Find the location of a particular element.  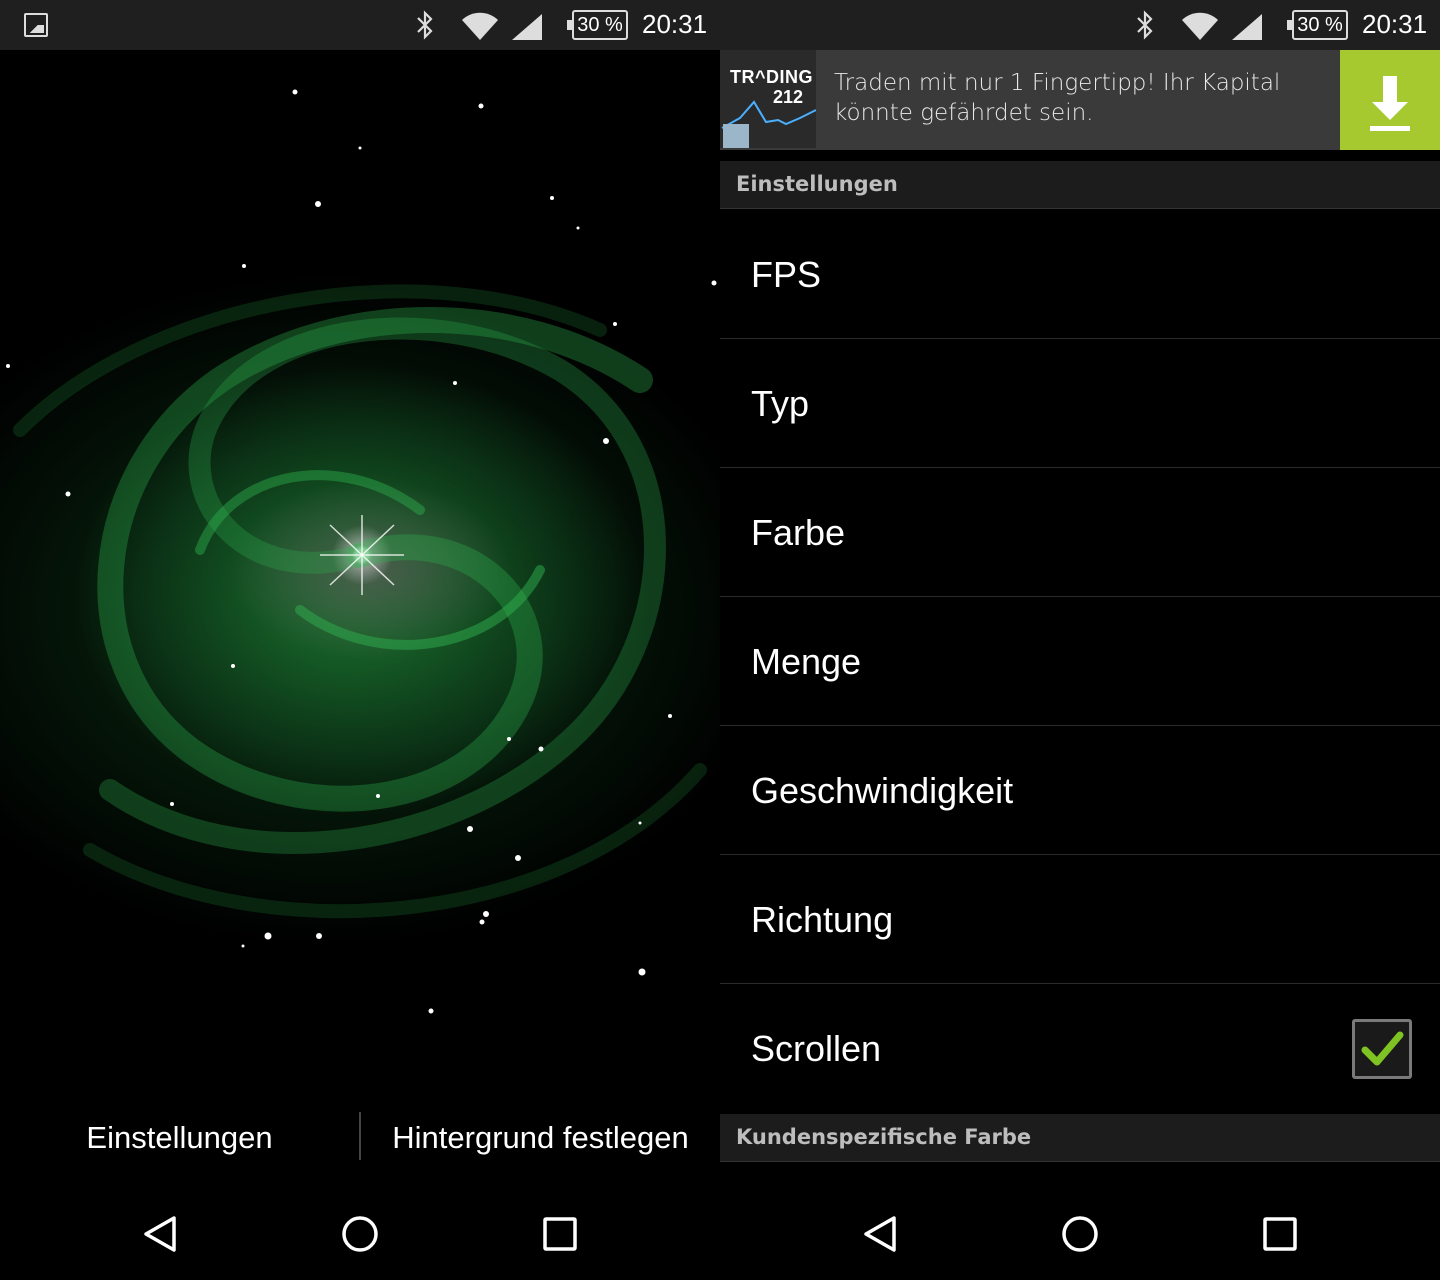

download-icon is located at coordinates (1390, 103).